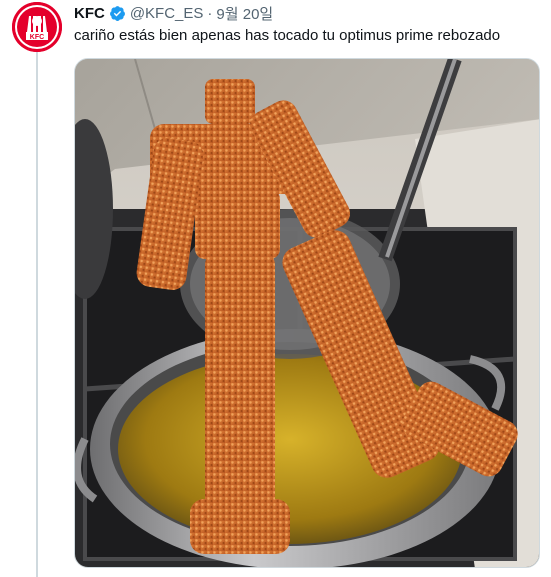 Image resolution: width=551 pixels, height=577 pixels. Describe the element at coordinates (89, 13) in the screenshot. I see `author-name: KFC` at that location.